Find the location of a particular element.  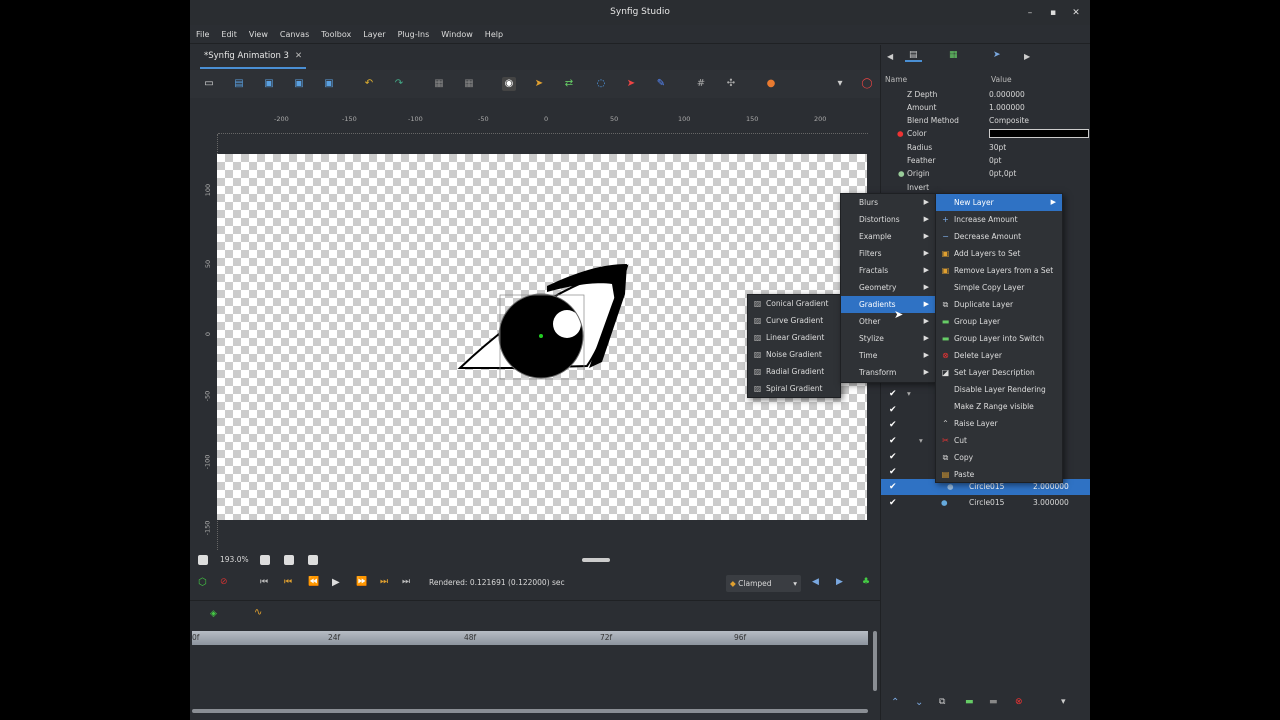

menu-toolbox: Toolbox is located at coordinates (336, 34).